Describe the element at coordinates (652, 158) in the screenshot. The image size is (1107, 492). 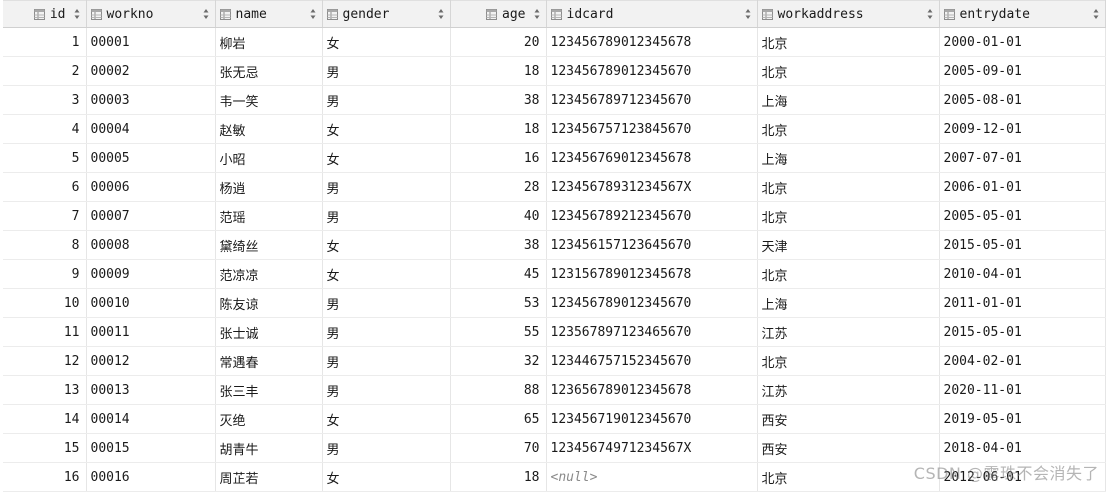
I see `cell-idcard: 123456769012345678` at that location.